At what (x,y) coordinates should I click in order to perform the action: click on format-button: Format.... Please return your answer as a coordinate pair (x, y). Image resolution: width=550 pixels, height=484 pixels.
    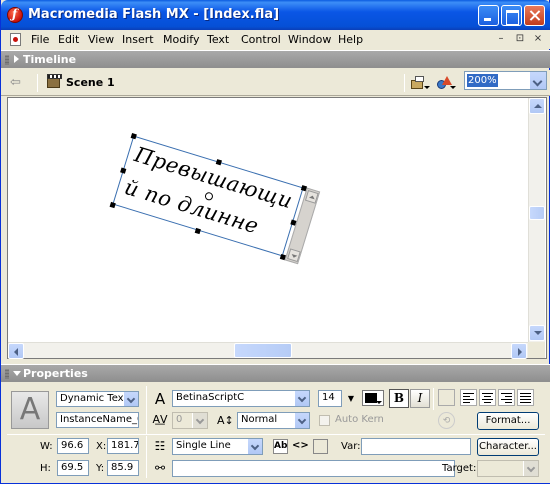
    Looking at the image, I should click on (508, 421).